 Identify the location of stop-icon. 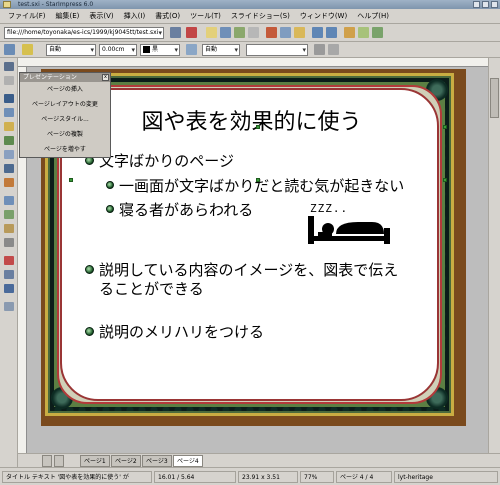
(191, 32).